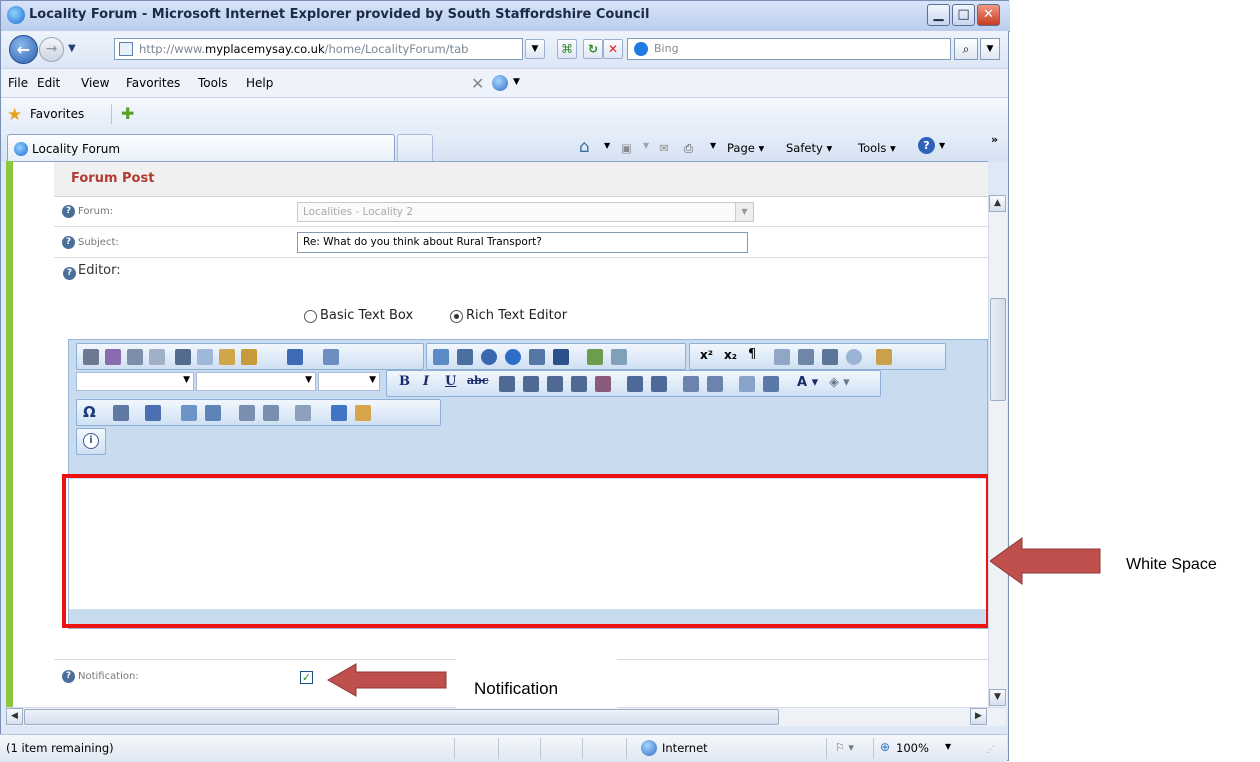  Describe the element at coordinates (584, 147) in the screenshot. I see `home-icon: ⌂` at that location.